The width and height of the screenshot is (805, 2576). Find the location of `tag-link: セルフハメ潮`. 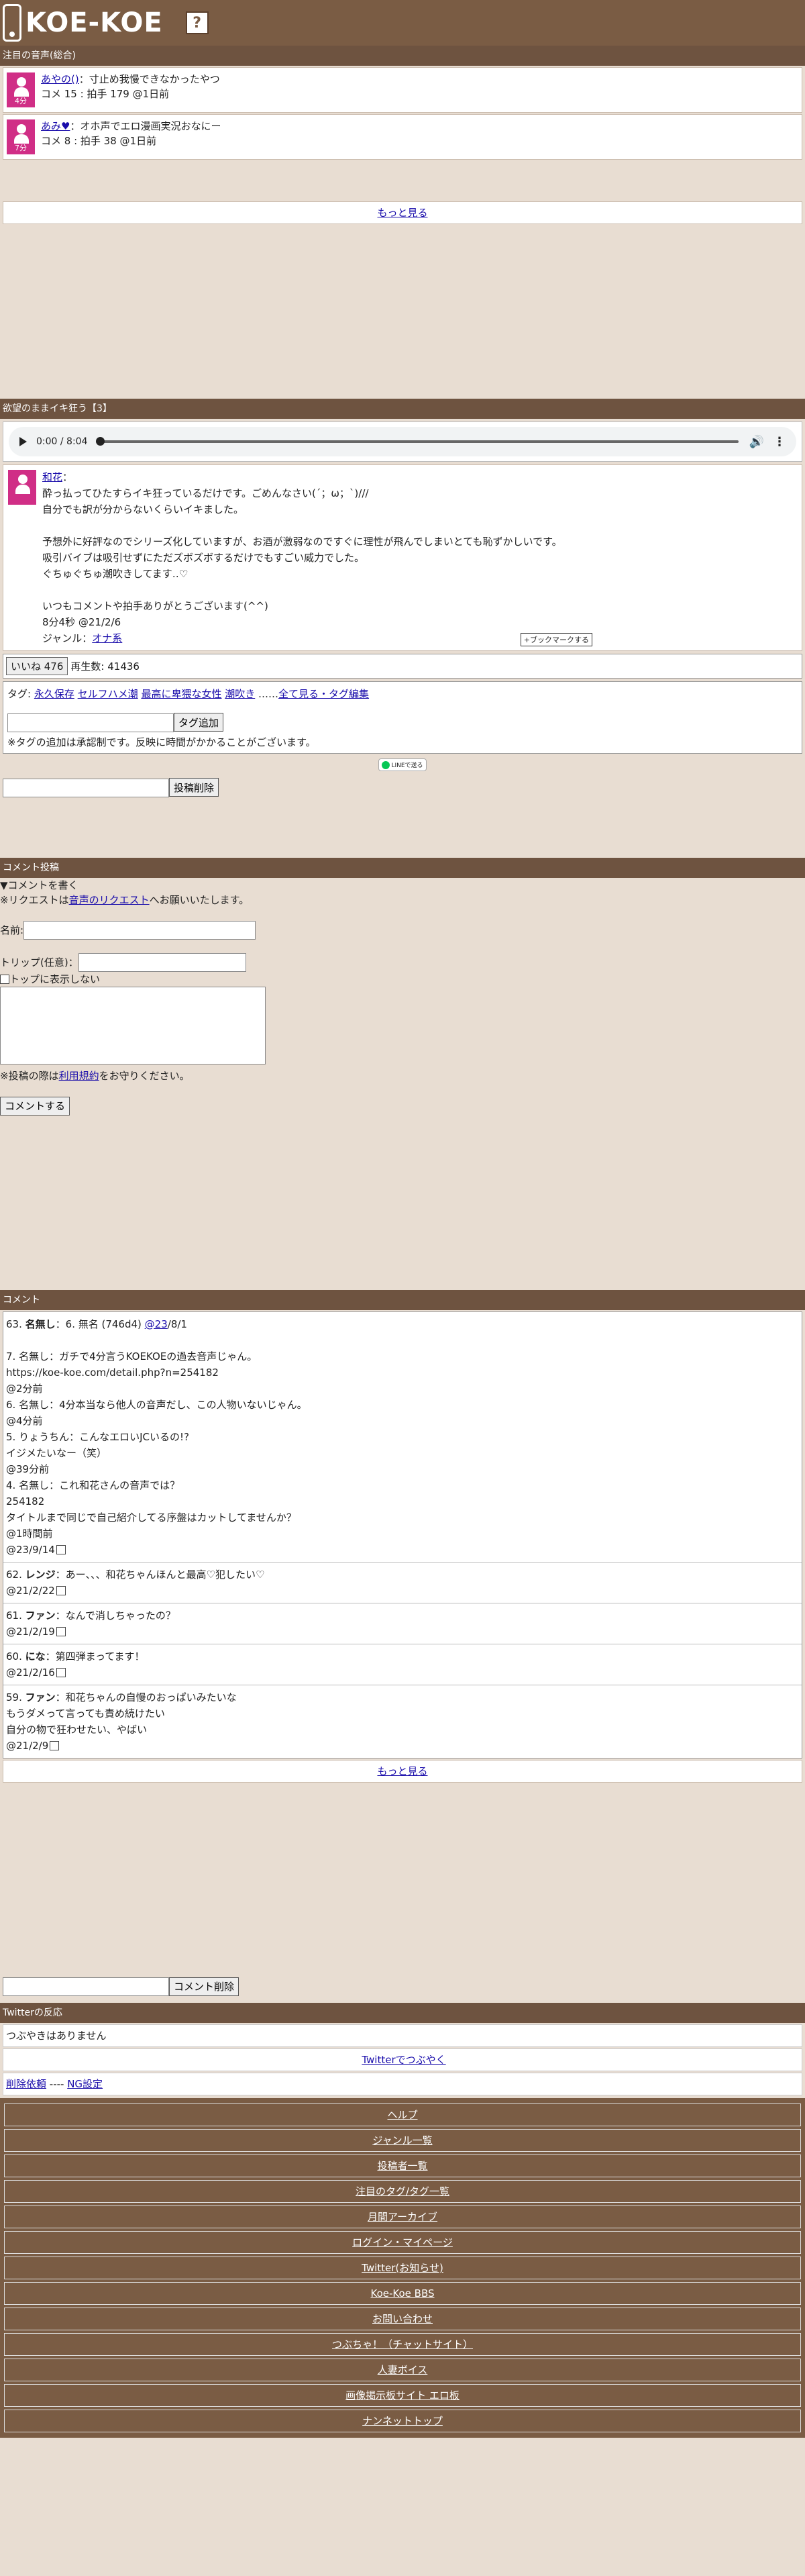

tag-link: セルフハメ潮 is located at coordinates (108, 694).